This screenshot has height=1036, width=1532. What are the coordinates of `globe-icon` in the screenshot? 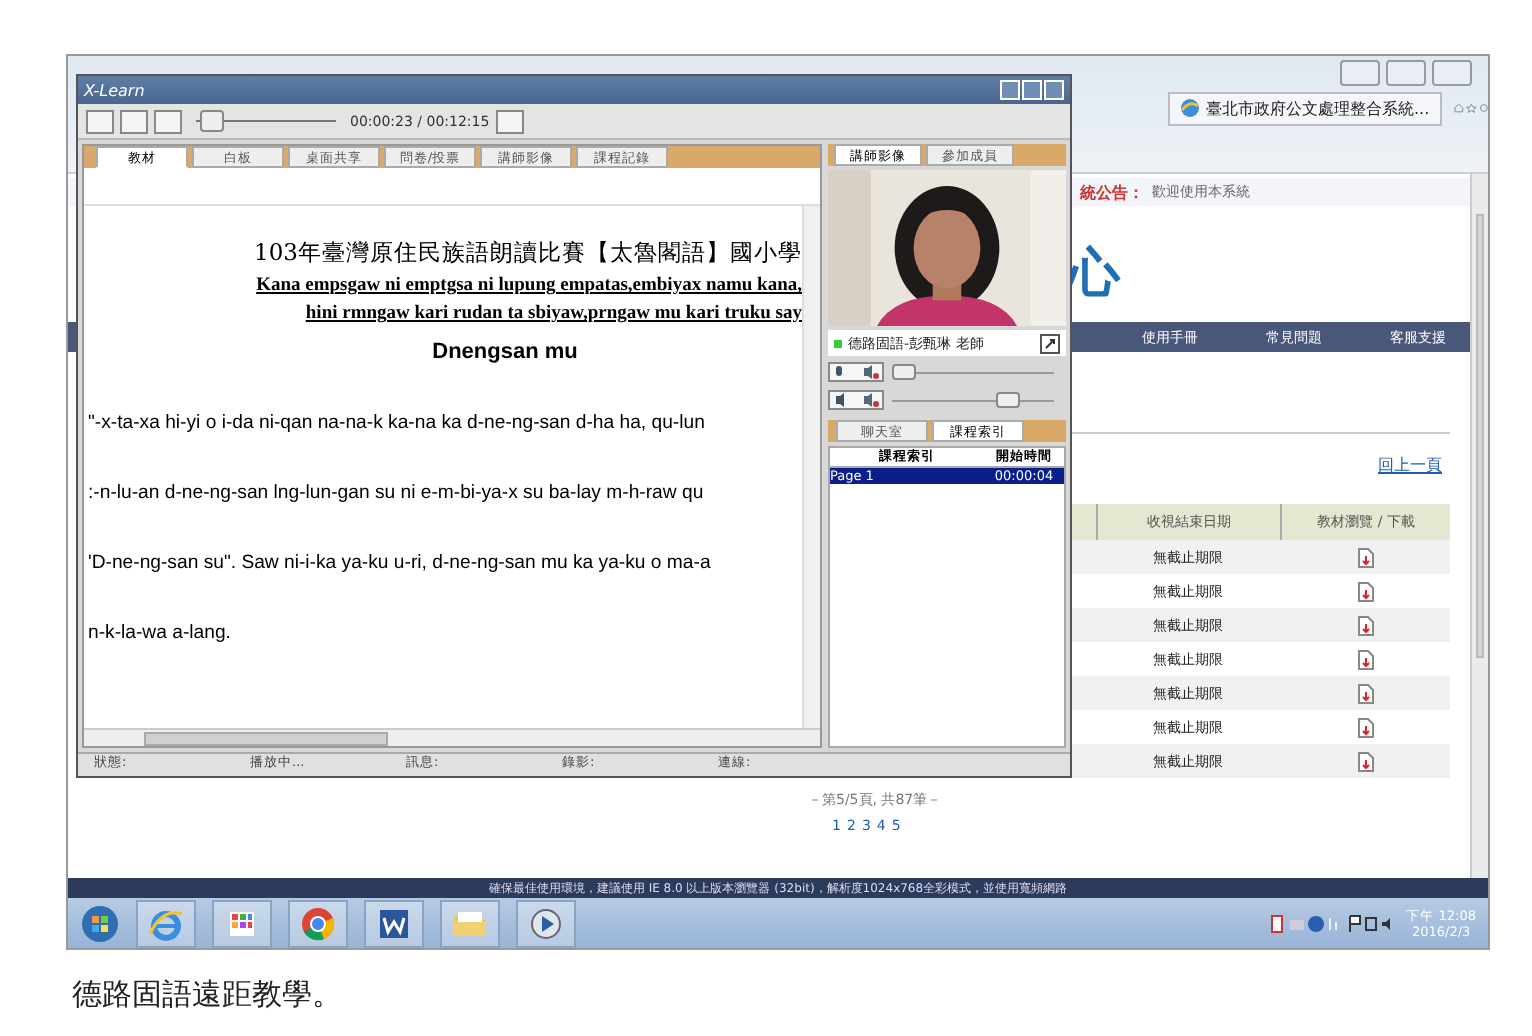 It's located at (1190, 108).